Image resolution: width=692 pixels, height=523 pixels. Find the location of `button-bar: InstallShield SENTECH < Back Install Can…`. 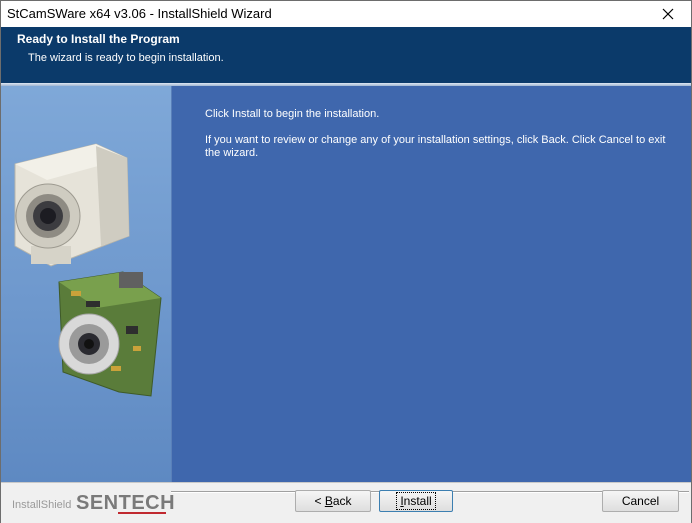

button-bar: InstallShield SENTECH < Back Install Can… is located at coordinates (346, 502).